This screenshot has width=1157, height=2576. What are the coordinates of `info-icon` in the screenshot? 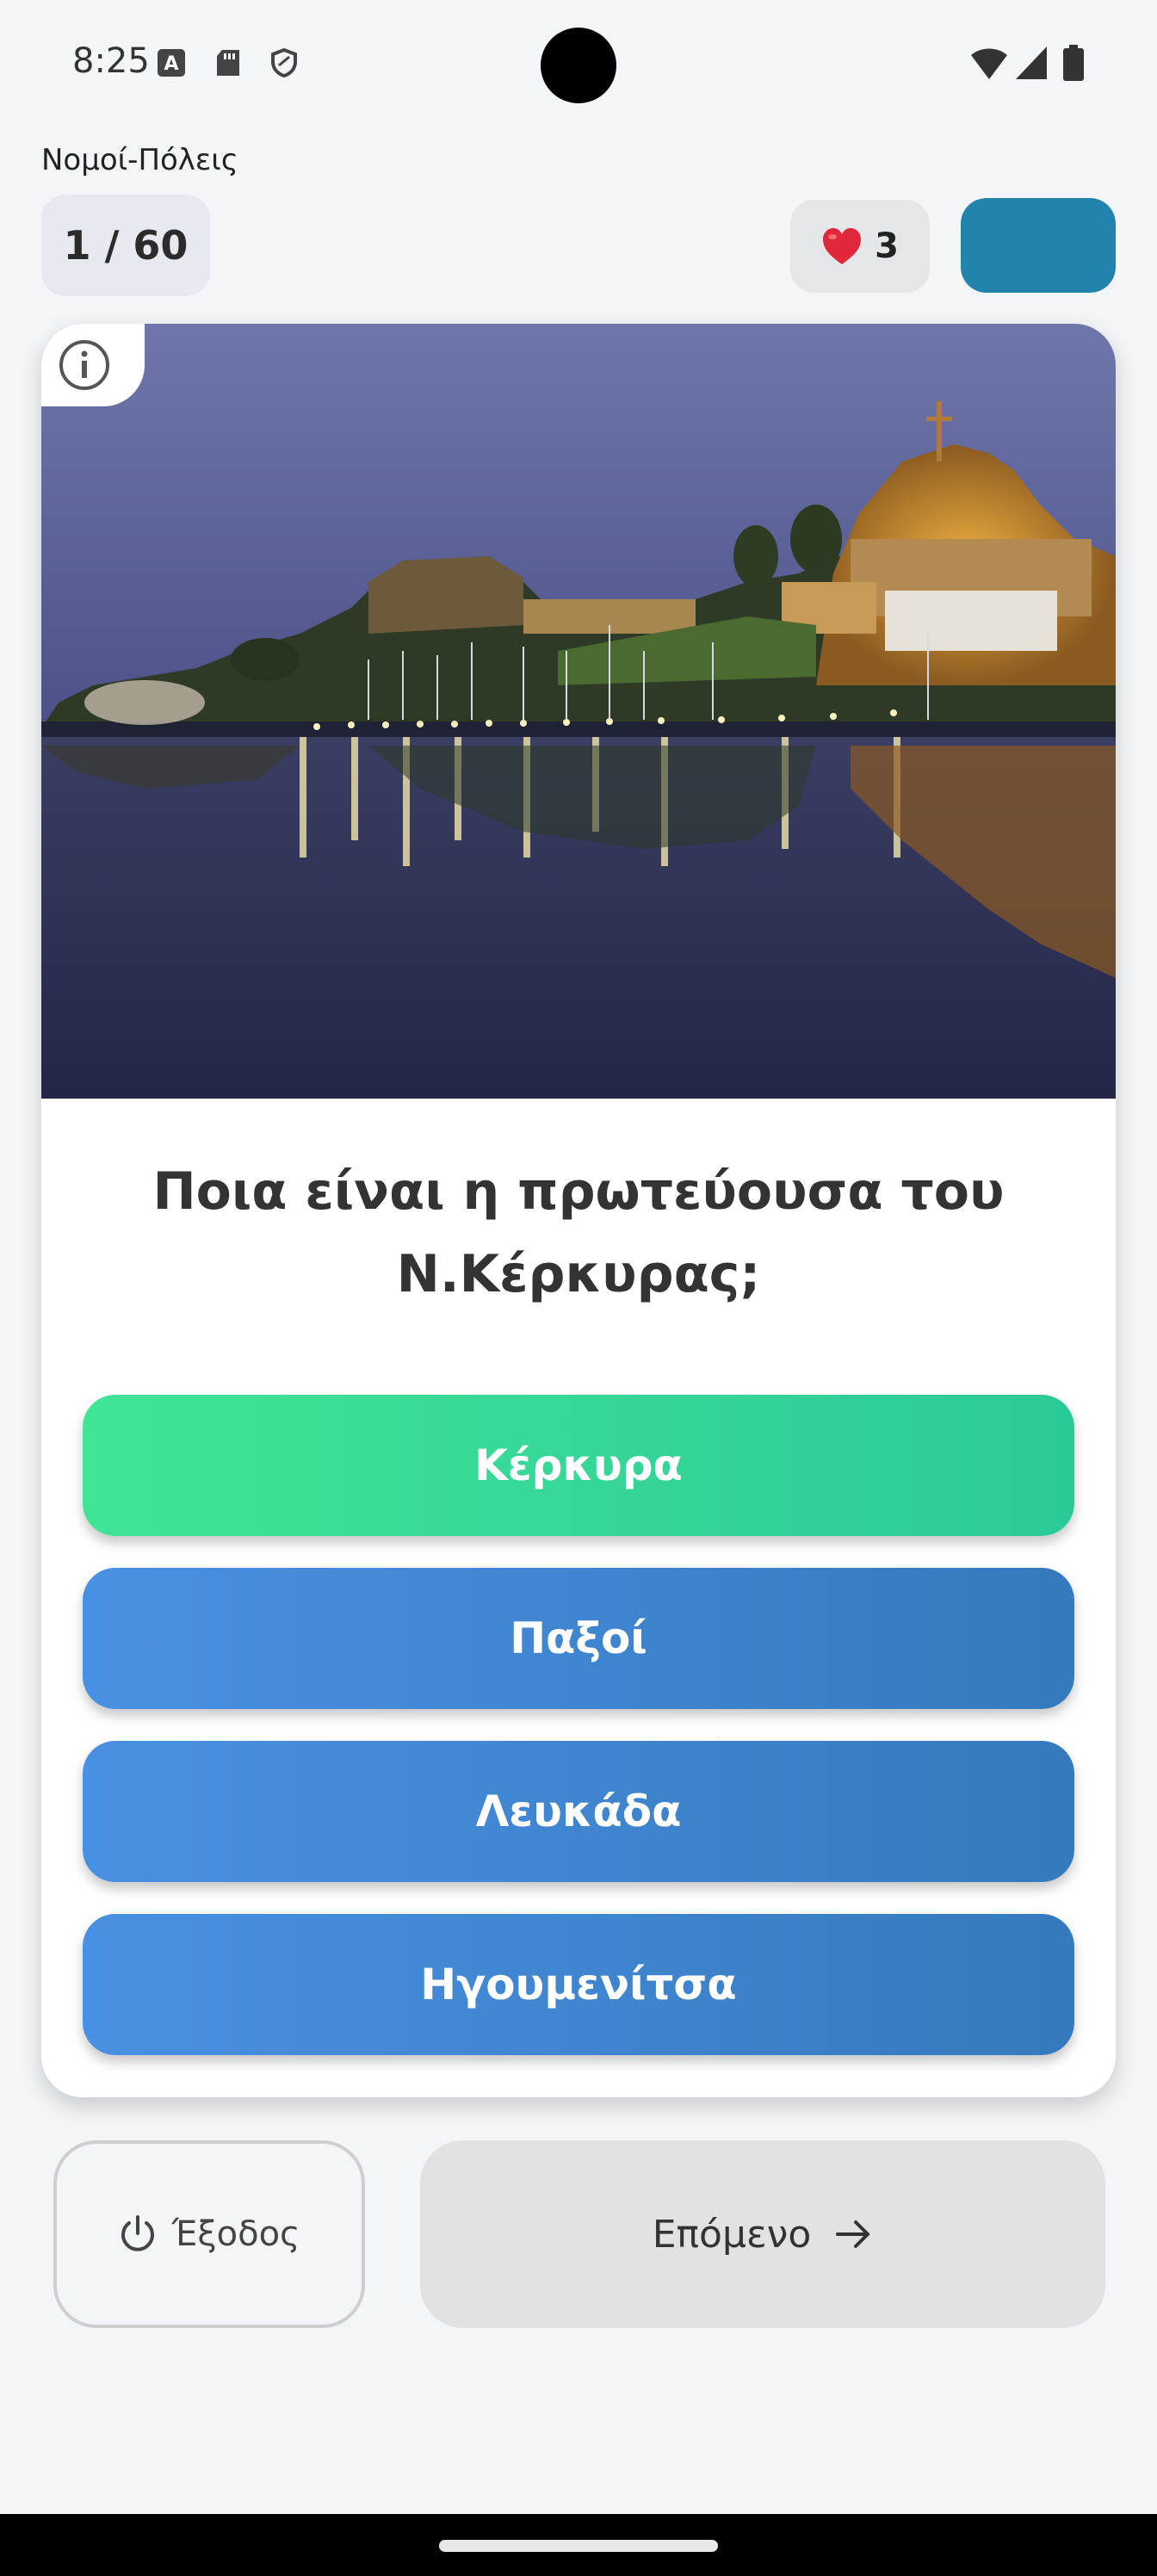 It's located at (84, 365).